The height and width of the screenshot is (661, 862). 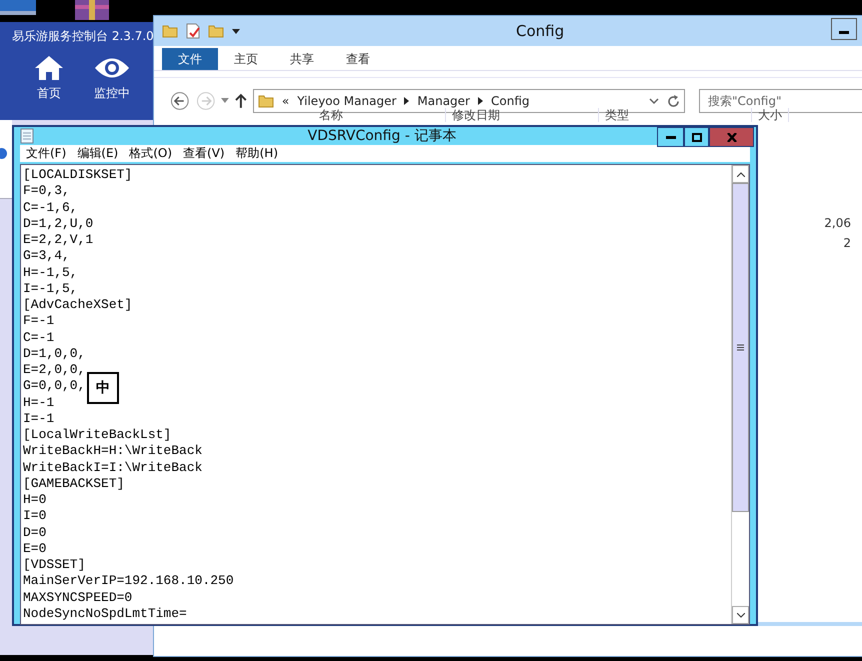 I want to click on ribbon-tab: 主页, so click(x=246, y=59).